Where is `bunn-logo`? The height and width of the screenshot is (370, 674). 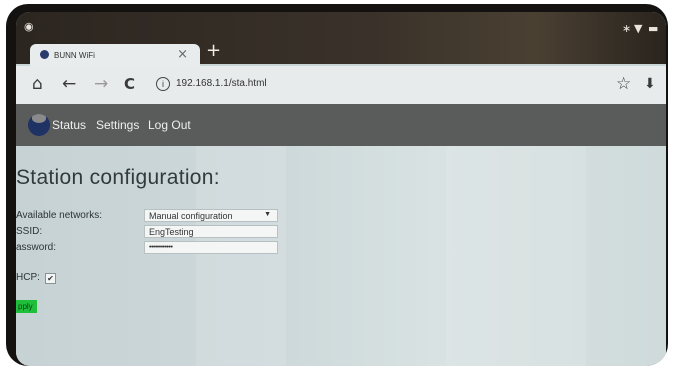
bunn-logo is located at coordinates (39, 125).